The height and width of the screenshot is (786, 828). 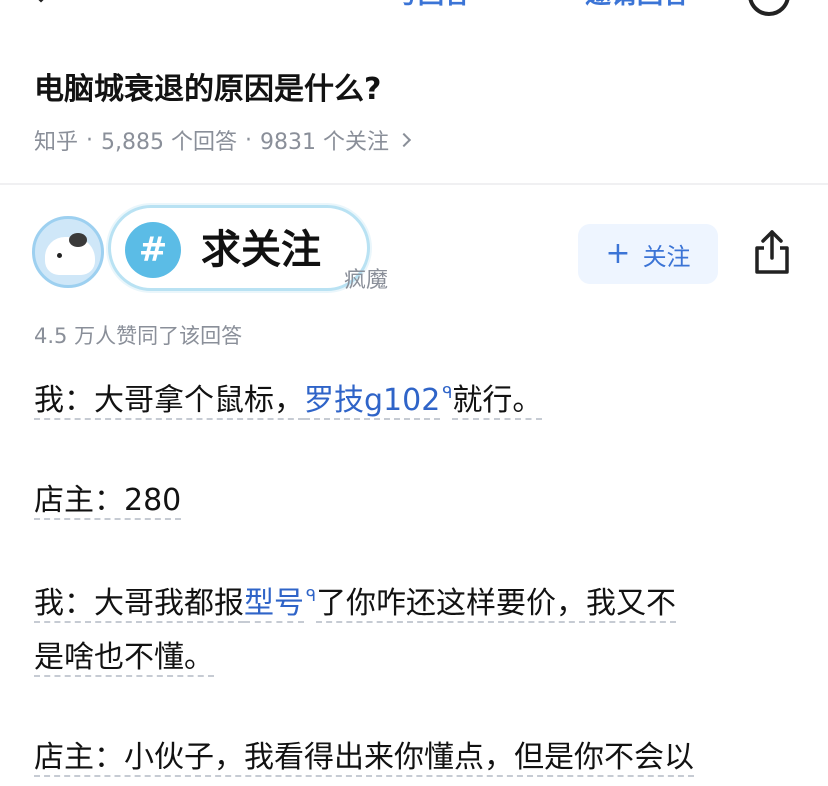 What do you see at coordinates (169, 142) in the screenshot?
I see `answer-count: 5,885 个回答` at bounding box center [169, 142].